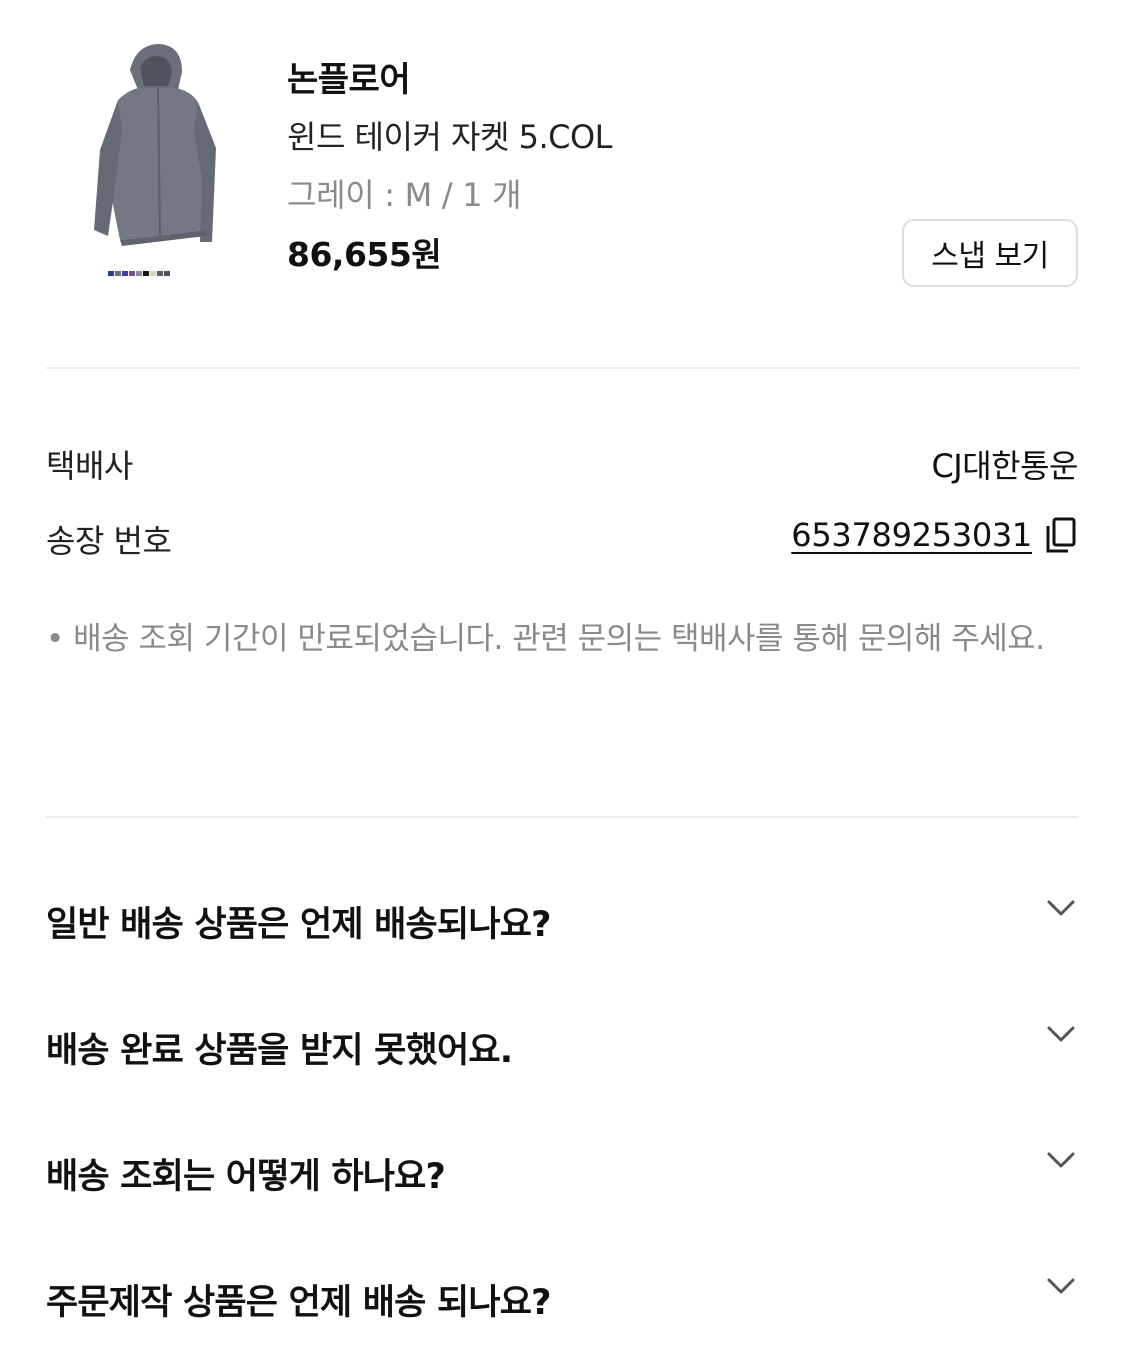 This screenshot has height=1352, width=1125. Describe the element at coordinates (155, 160) in the screenshot. I see `hooded-jacket-image` at that location.